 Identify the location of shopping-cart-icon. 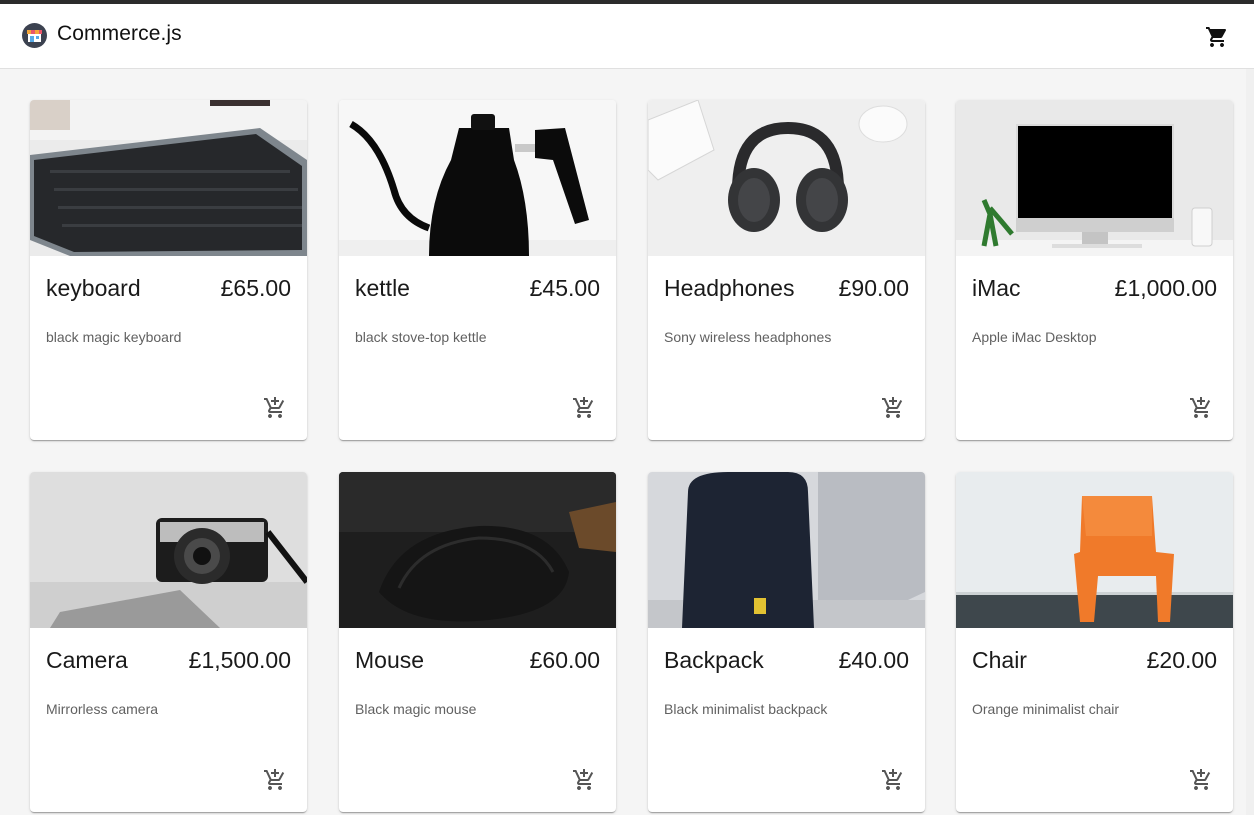
(1216, 37).